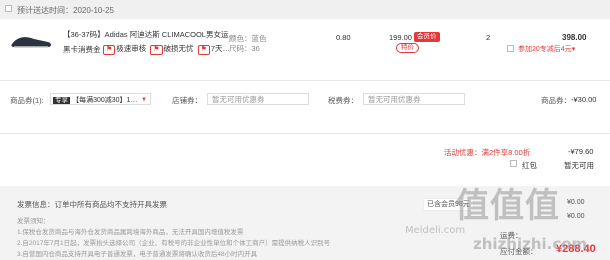 The image size is (610, 260). What do you see at coordinates (27, 100) in the screenshot?
I see `product-coupon-label: 商品券(1):` at bounding box center [27, 100].